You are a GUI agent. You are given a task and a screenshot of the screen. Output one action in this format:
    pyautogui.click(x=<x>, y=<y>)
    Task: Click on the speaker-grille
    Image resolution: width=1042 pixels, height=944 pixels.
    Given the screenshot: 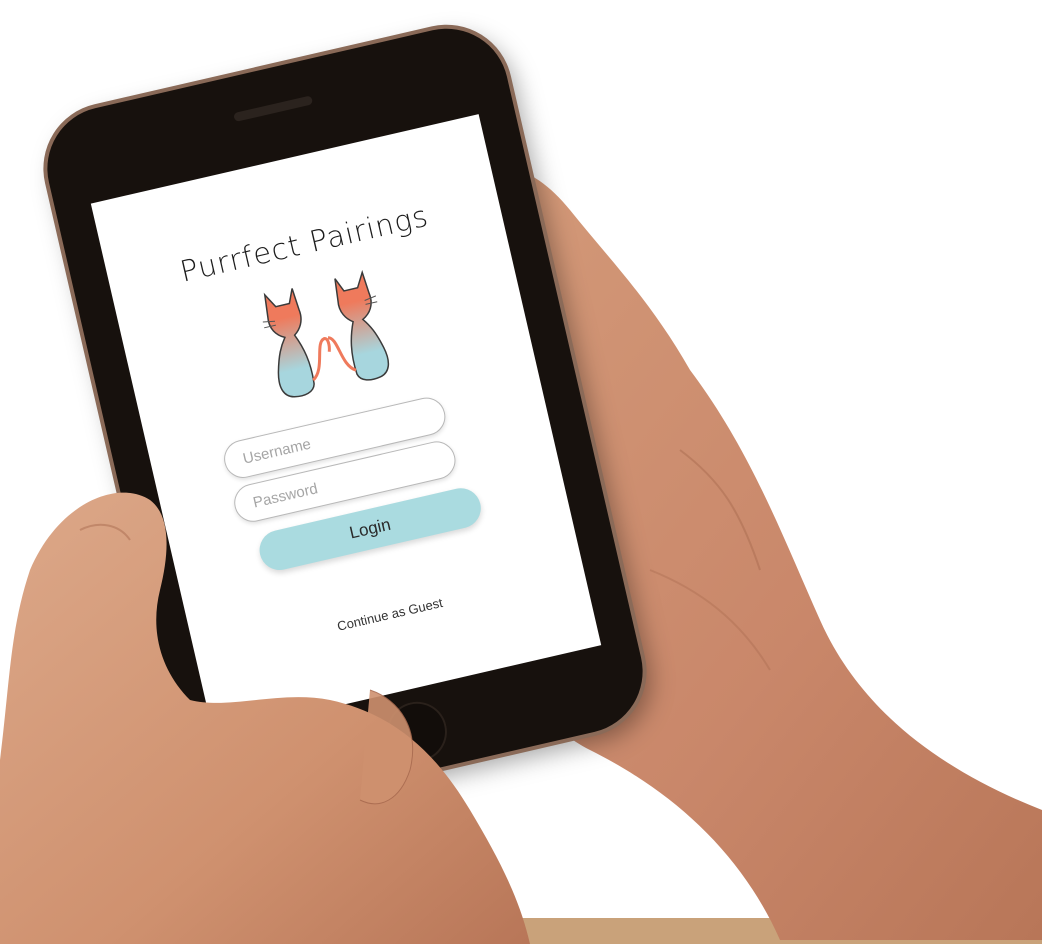 What is the action you would take?
    pyautogui.click(x=273, y=109)
    